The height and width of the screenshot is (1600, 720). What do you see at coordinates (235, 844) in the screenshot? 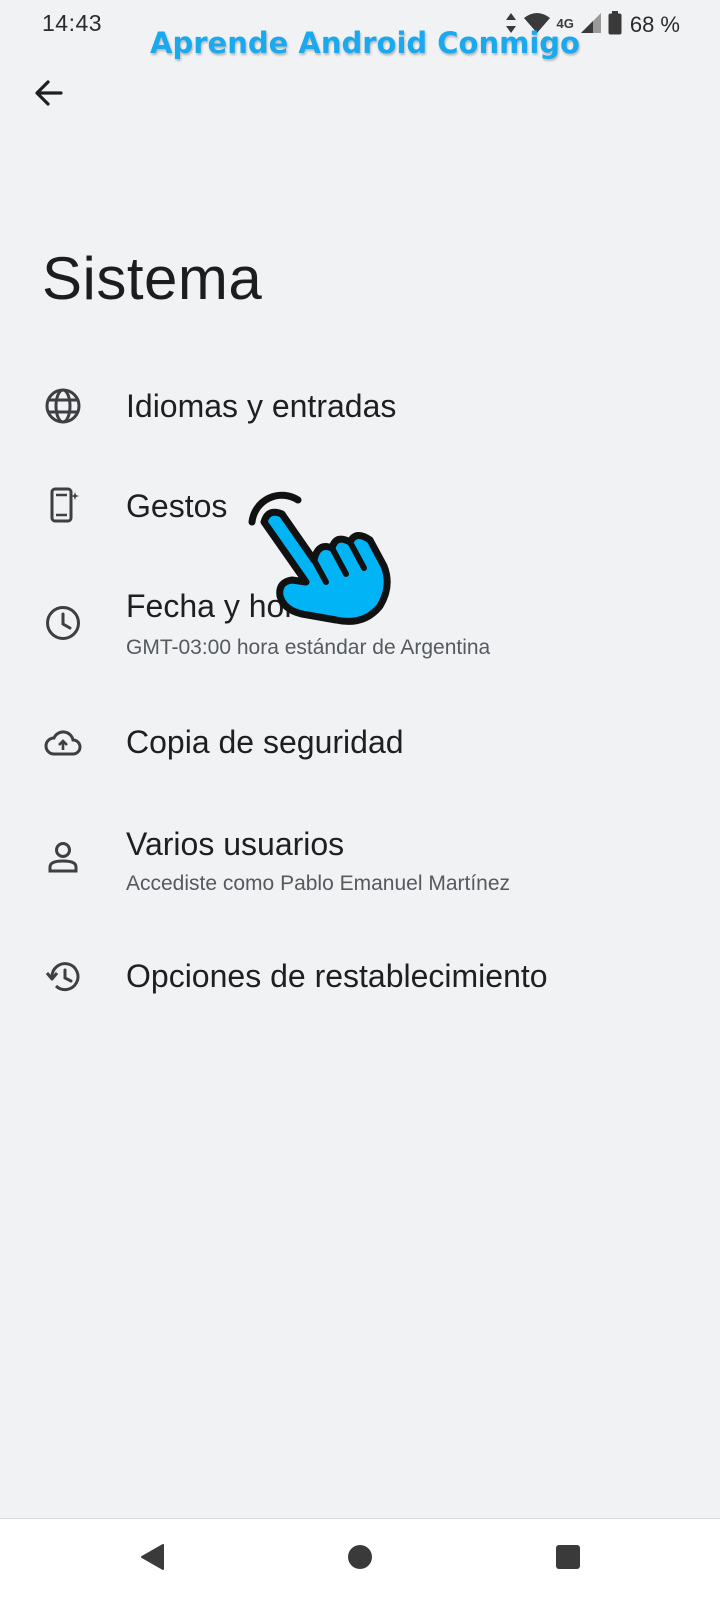
I see `settings-item-title: Varios usuarios` at bounding box center [235, 844].